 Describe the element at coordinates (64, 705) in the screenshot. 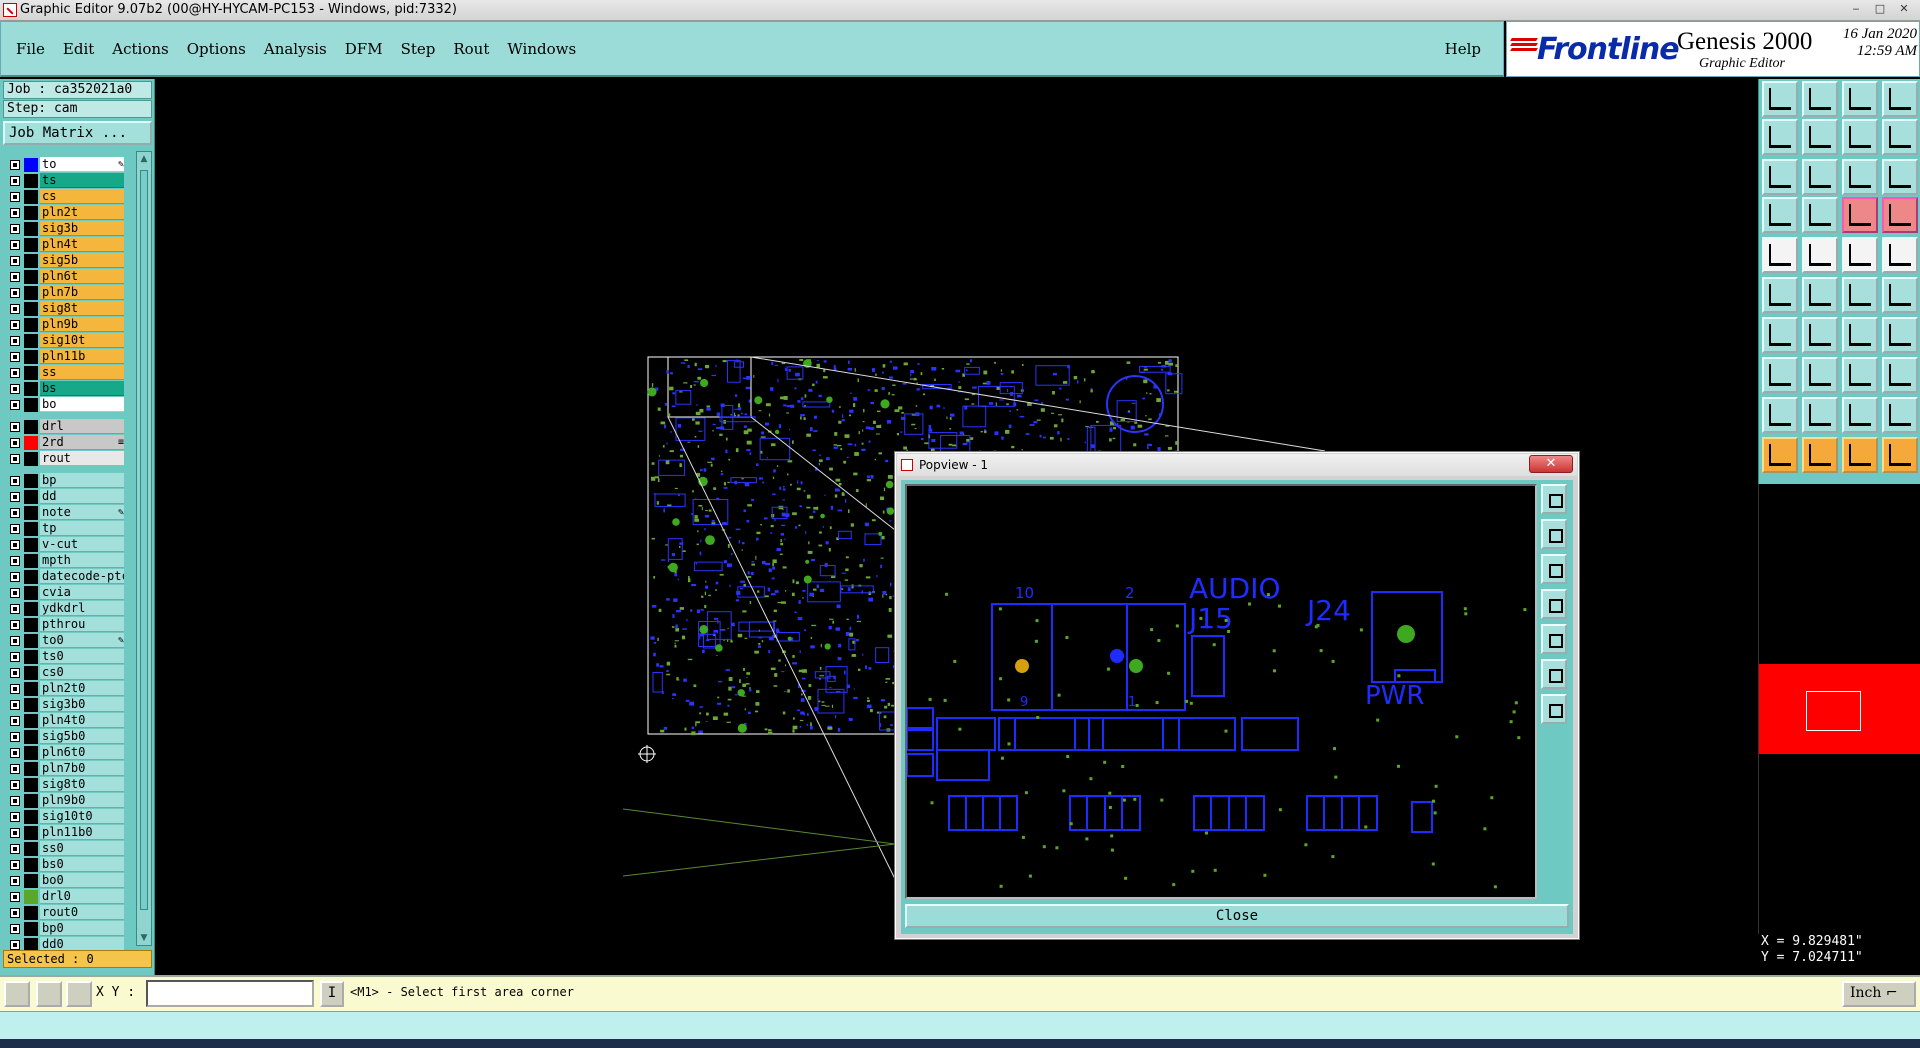

I see `layer-row: sig3b0` at that location.